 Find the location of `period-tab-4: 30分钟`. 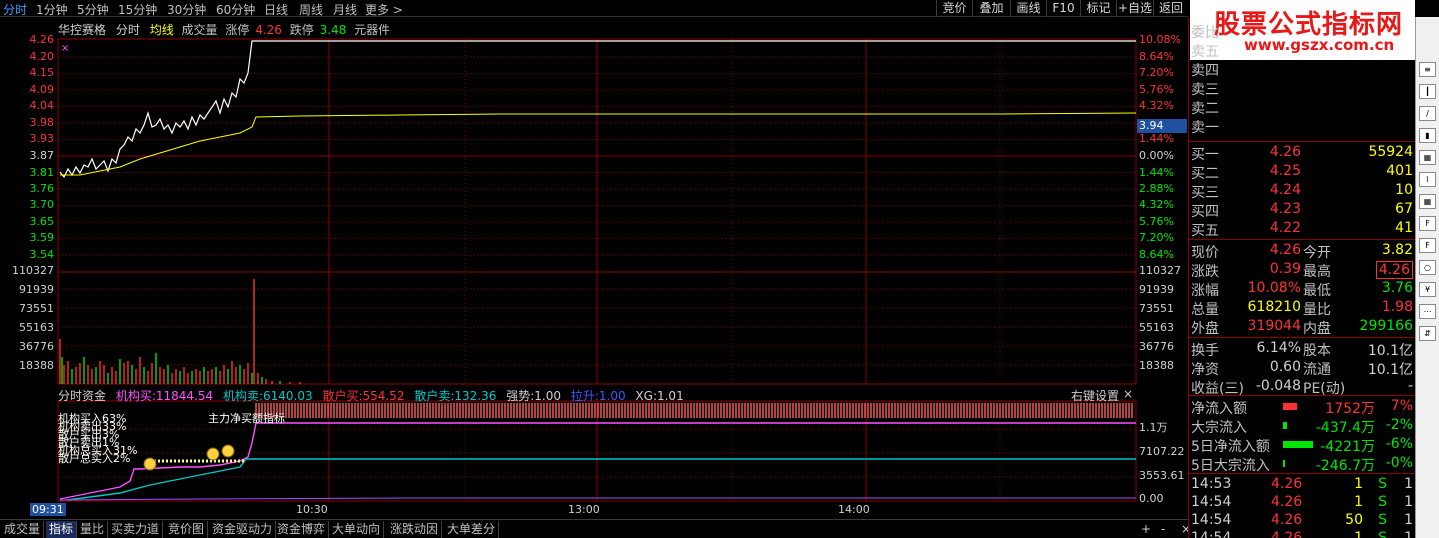

period-tab-4: 30分钟 is located at coordinates (186, 9).